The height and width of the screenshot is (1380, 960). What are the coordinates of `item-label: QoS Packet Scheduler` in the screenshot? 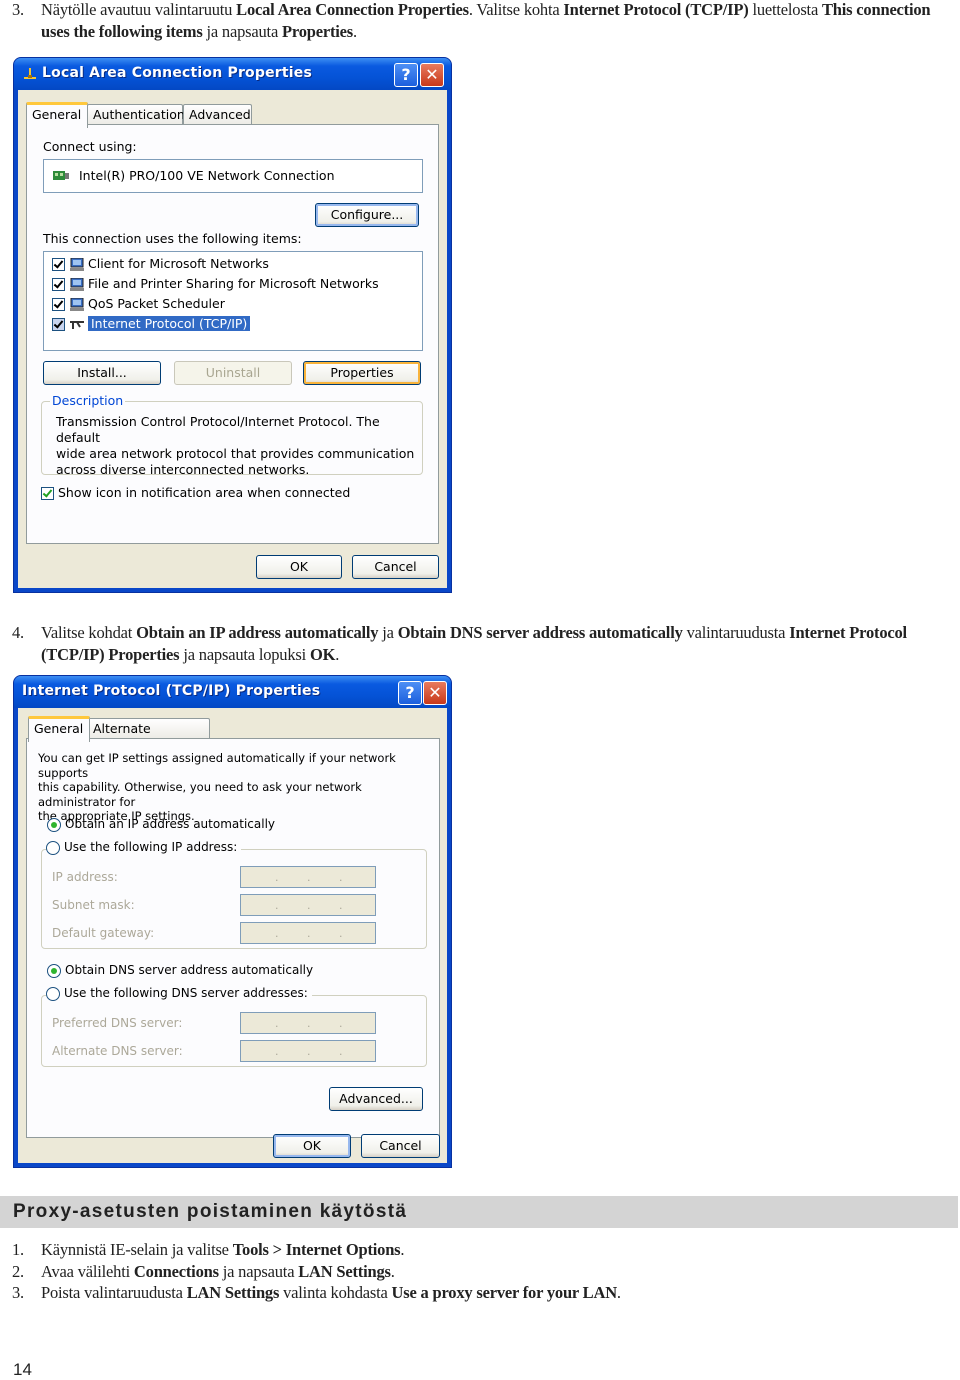 It's located at (156, 303).